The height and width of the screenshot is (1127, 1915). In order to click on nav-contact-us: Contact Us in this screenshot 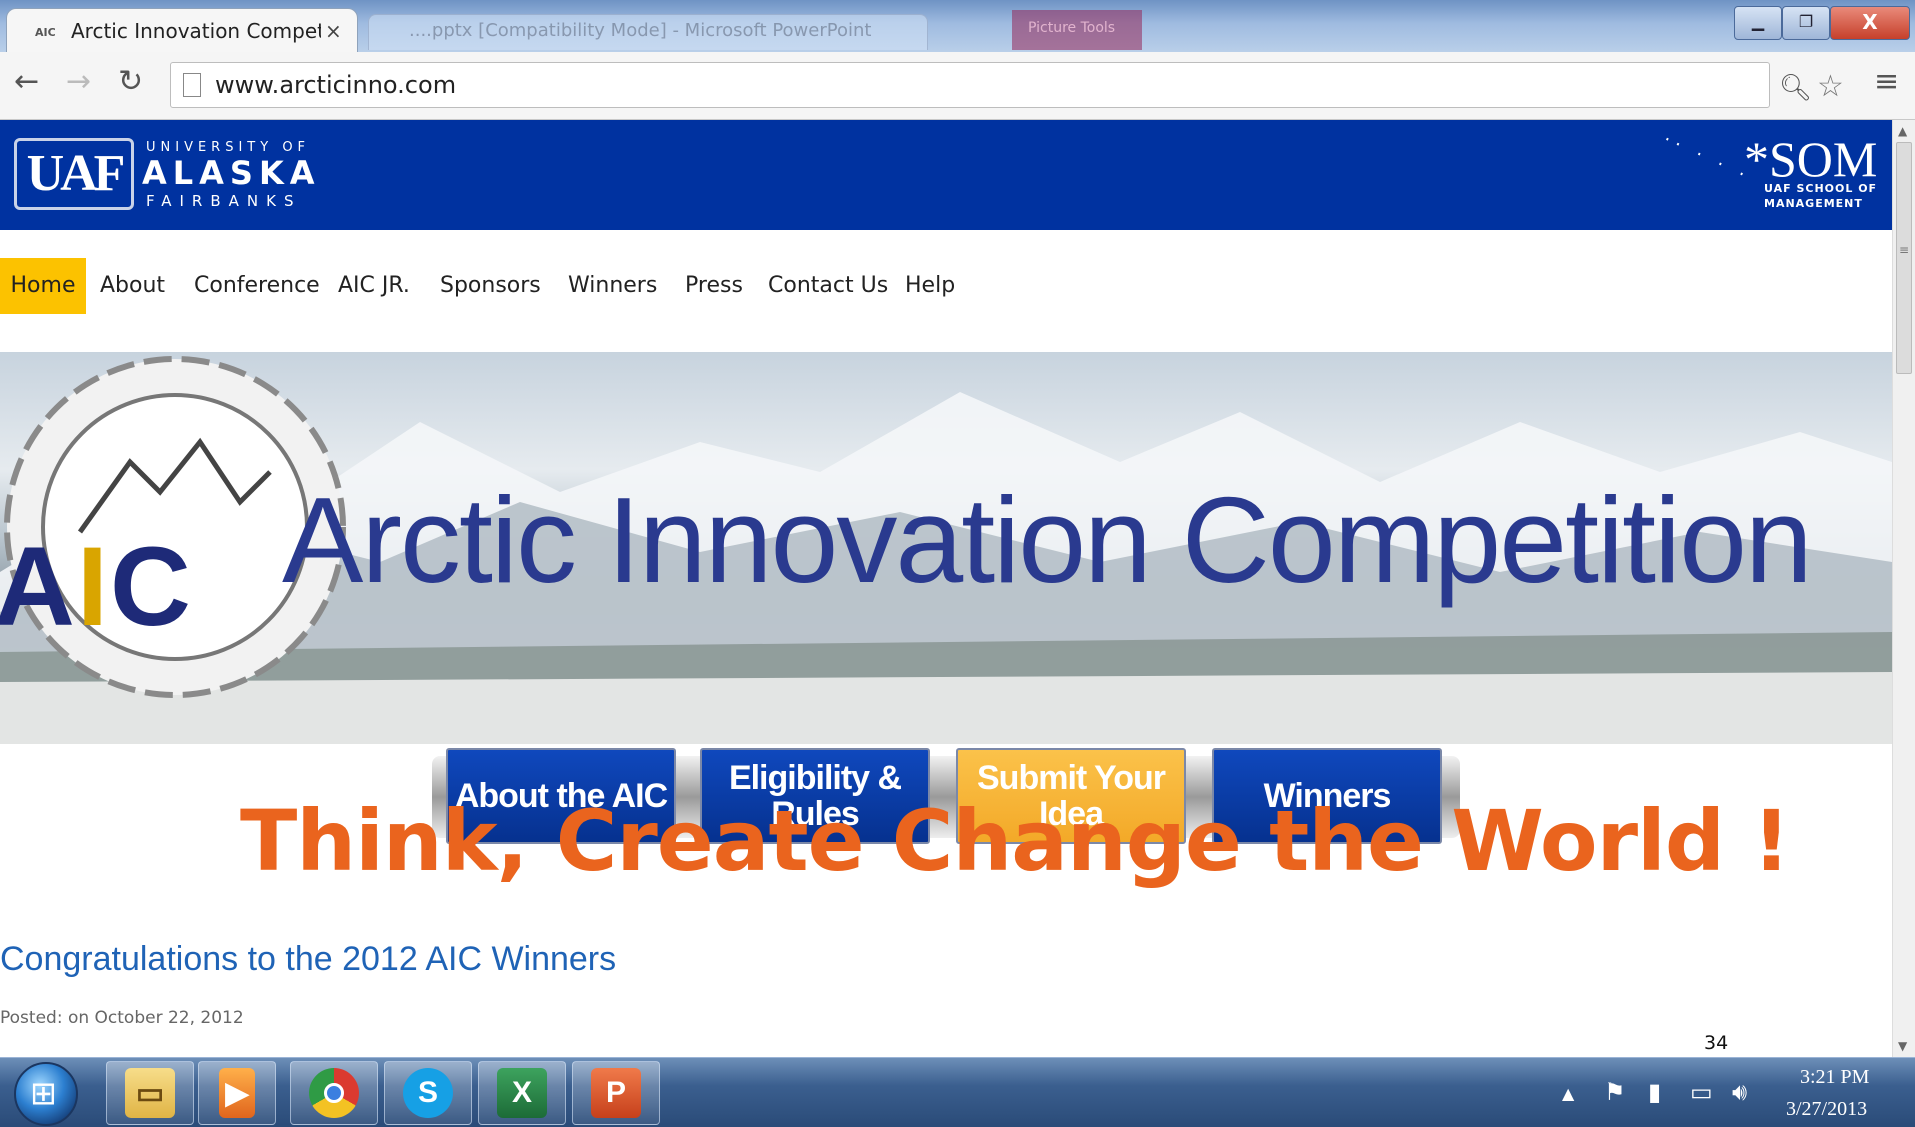, I will do `click(828, 286)`.